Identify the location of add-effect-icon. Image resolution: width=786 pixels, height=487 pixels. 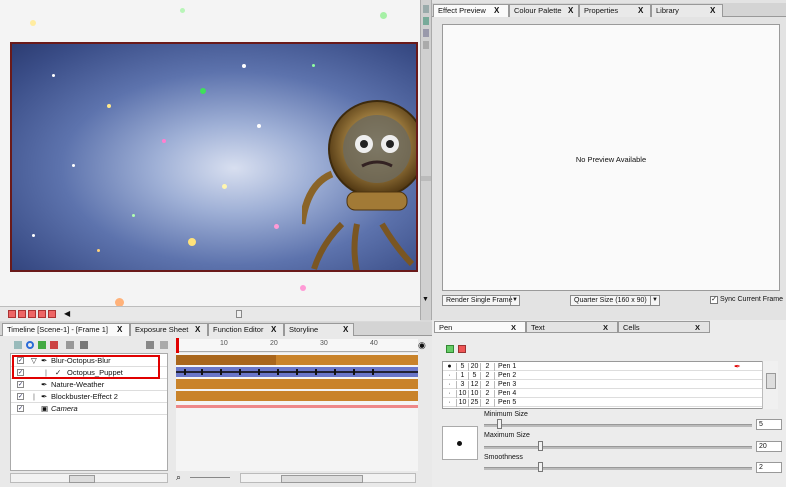
(42, 345).